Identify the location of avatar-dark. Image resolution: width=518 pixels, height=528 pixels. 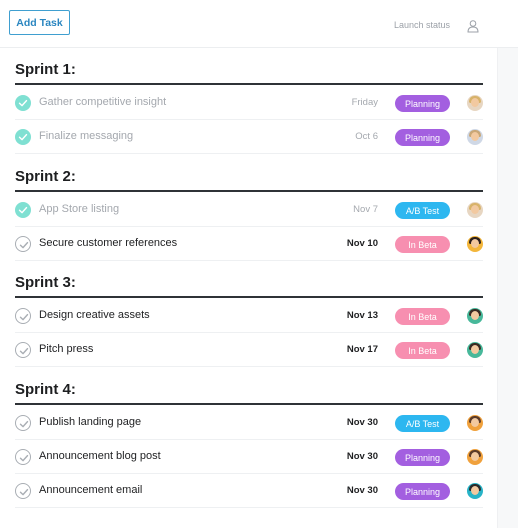
(475, 244).